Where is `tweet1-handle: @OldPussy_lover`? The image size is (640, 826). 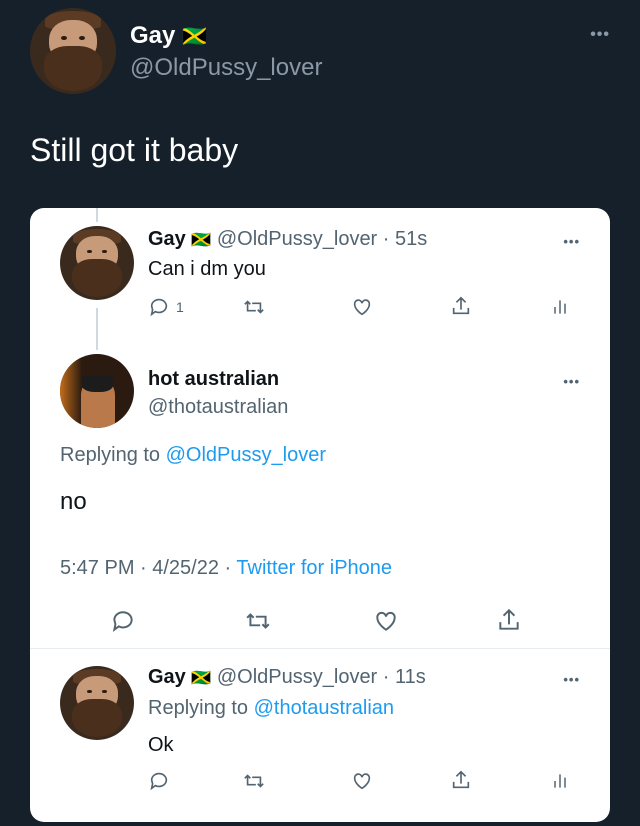
tweet1-handle: @OldPussy_lover is located at coordinates (297, 239).